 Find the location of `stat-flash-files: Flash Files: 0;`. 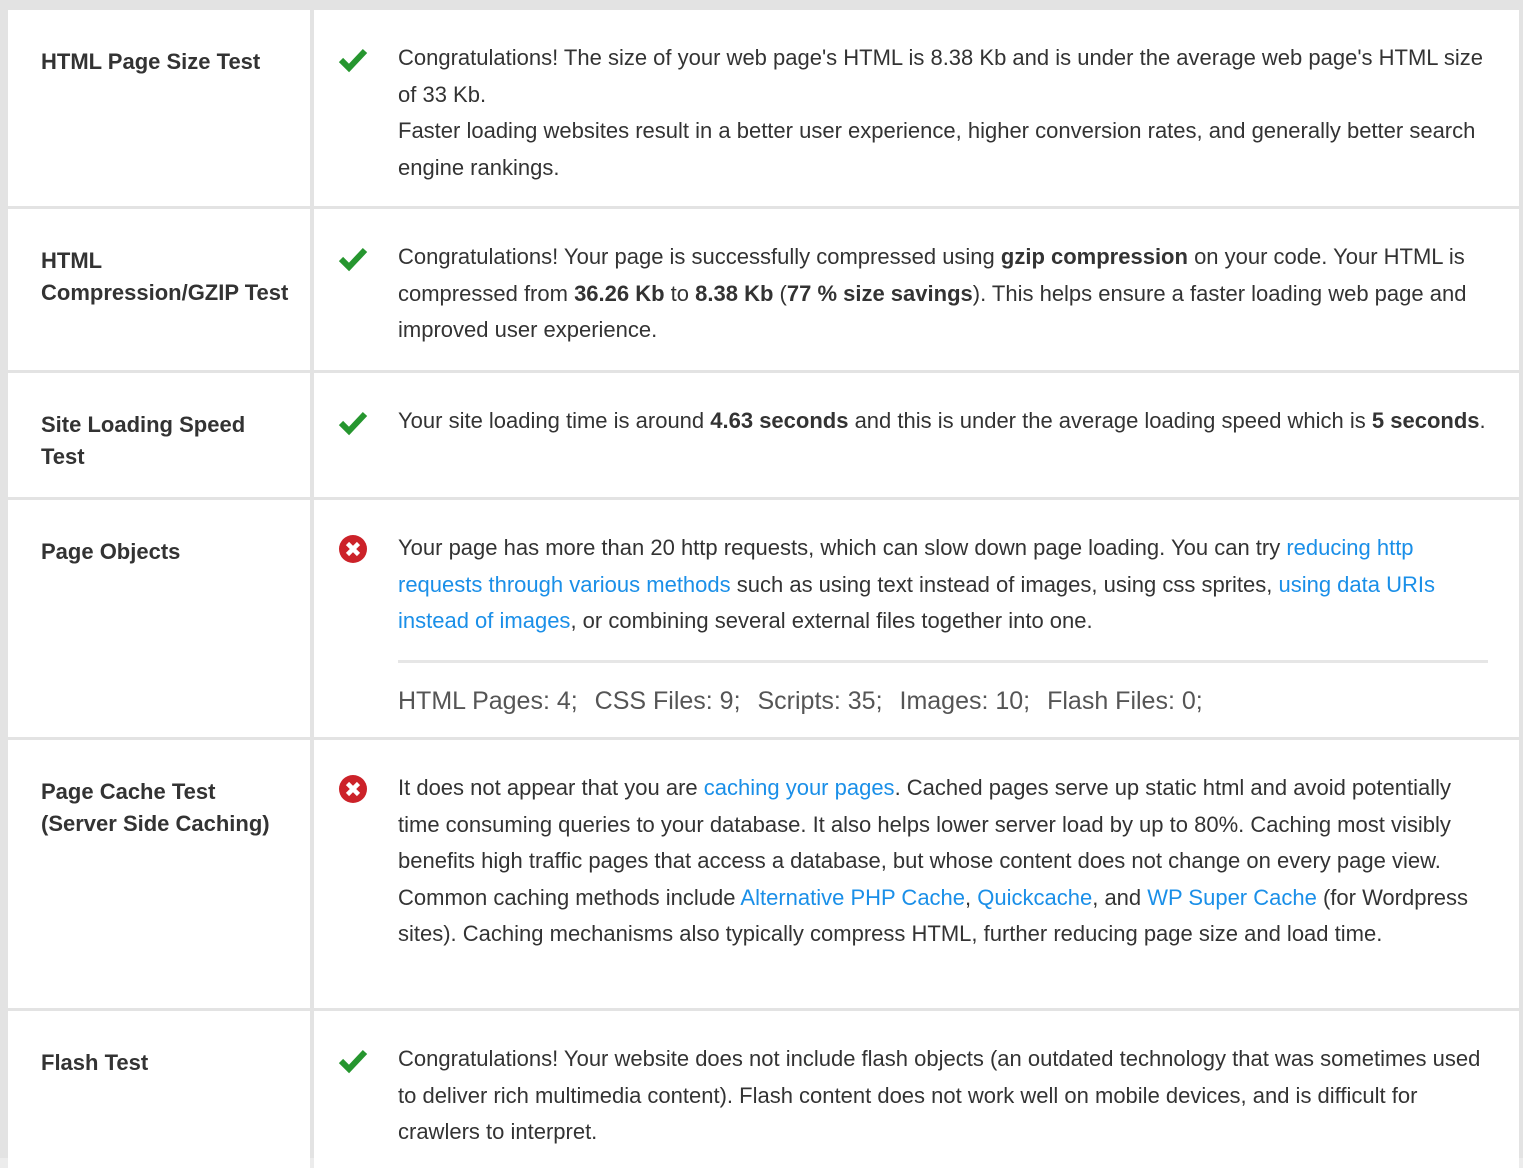

stat-flash-files: Flash Files: 0; is located at coordinates (1125, 700).